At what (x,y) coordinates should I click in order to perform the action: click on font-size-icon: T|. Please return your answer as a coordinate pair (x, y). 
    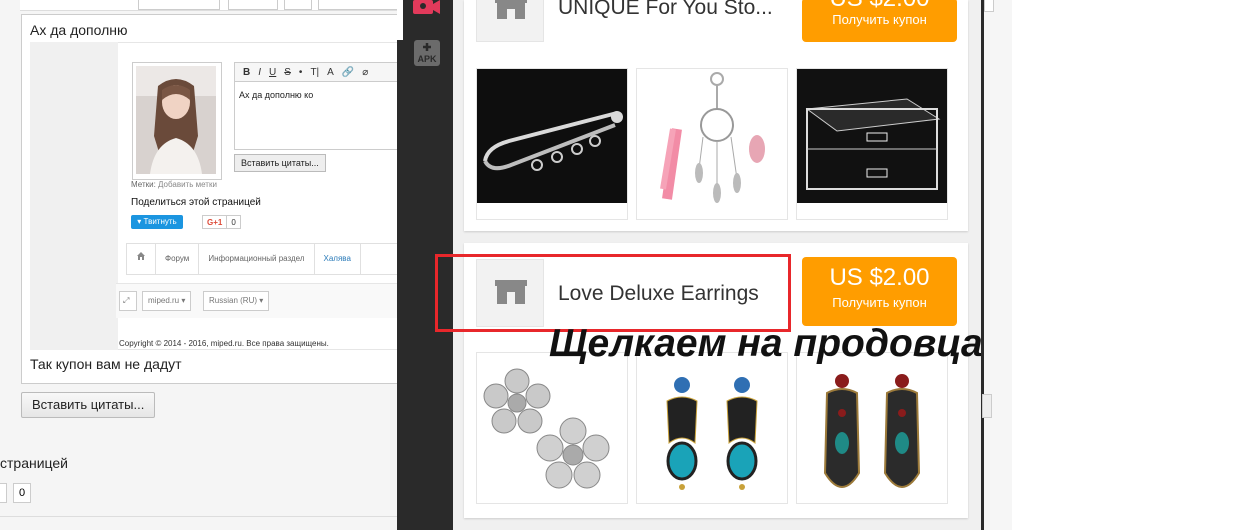
    Looking at the image, I should click on (314, 72).